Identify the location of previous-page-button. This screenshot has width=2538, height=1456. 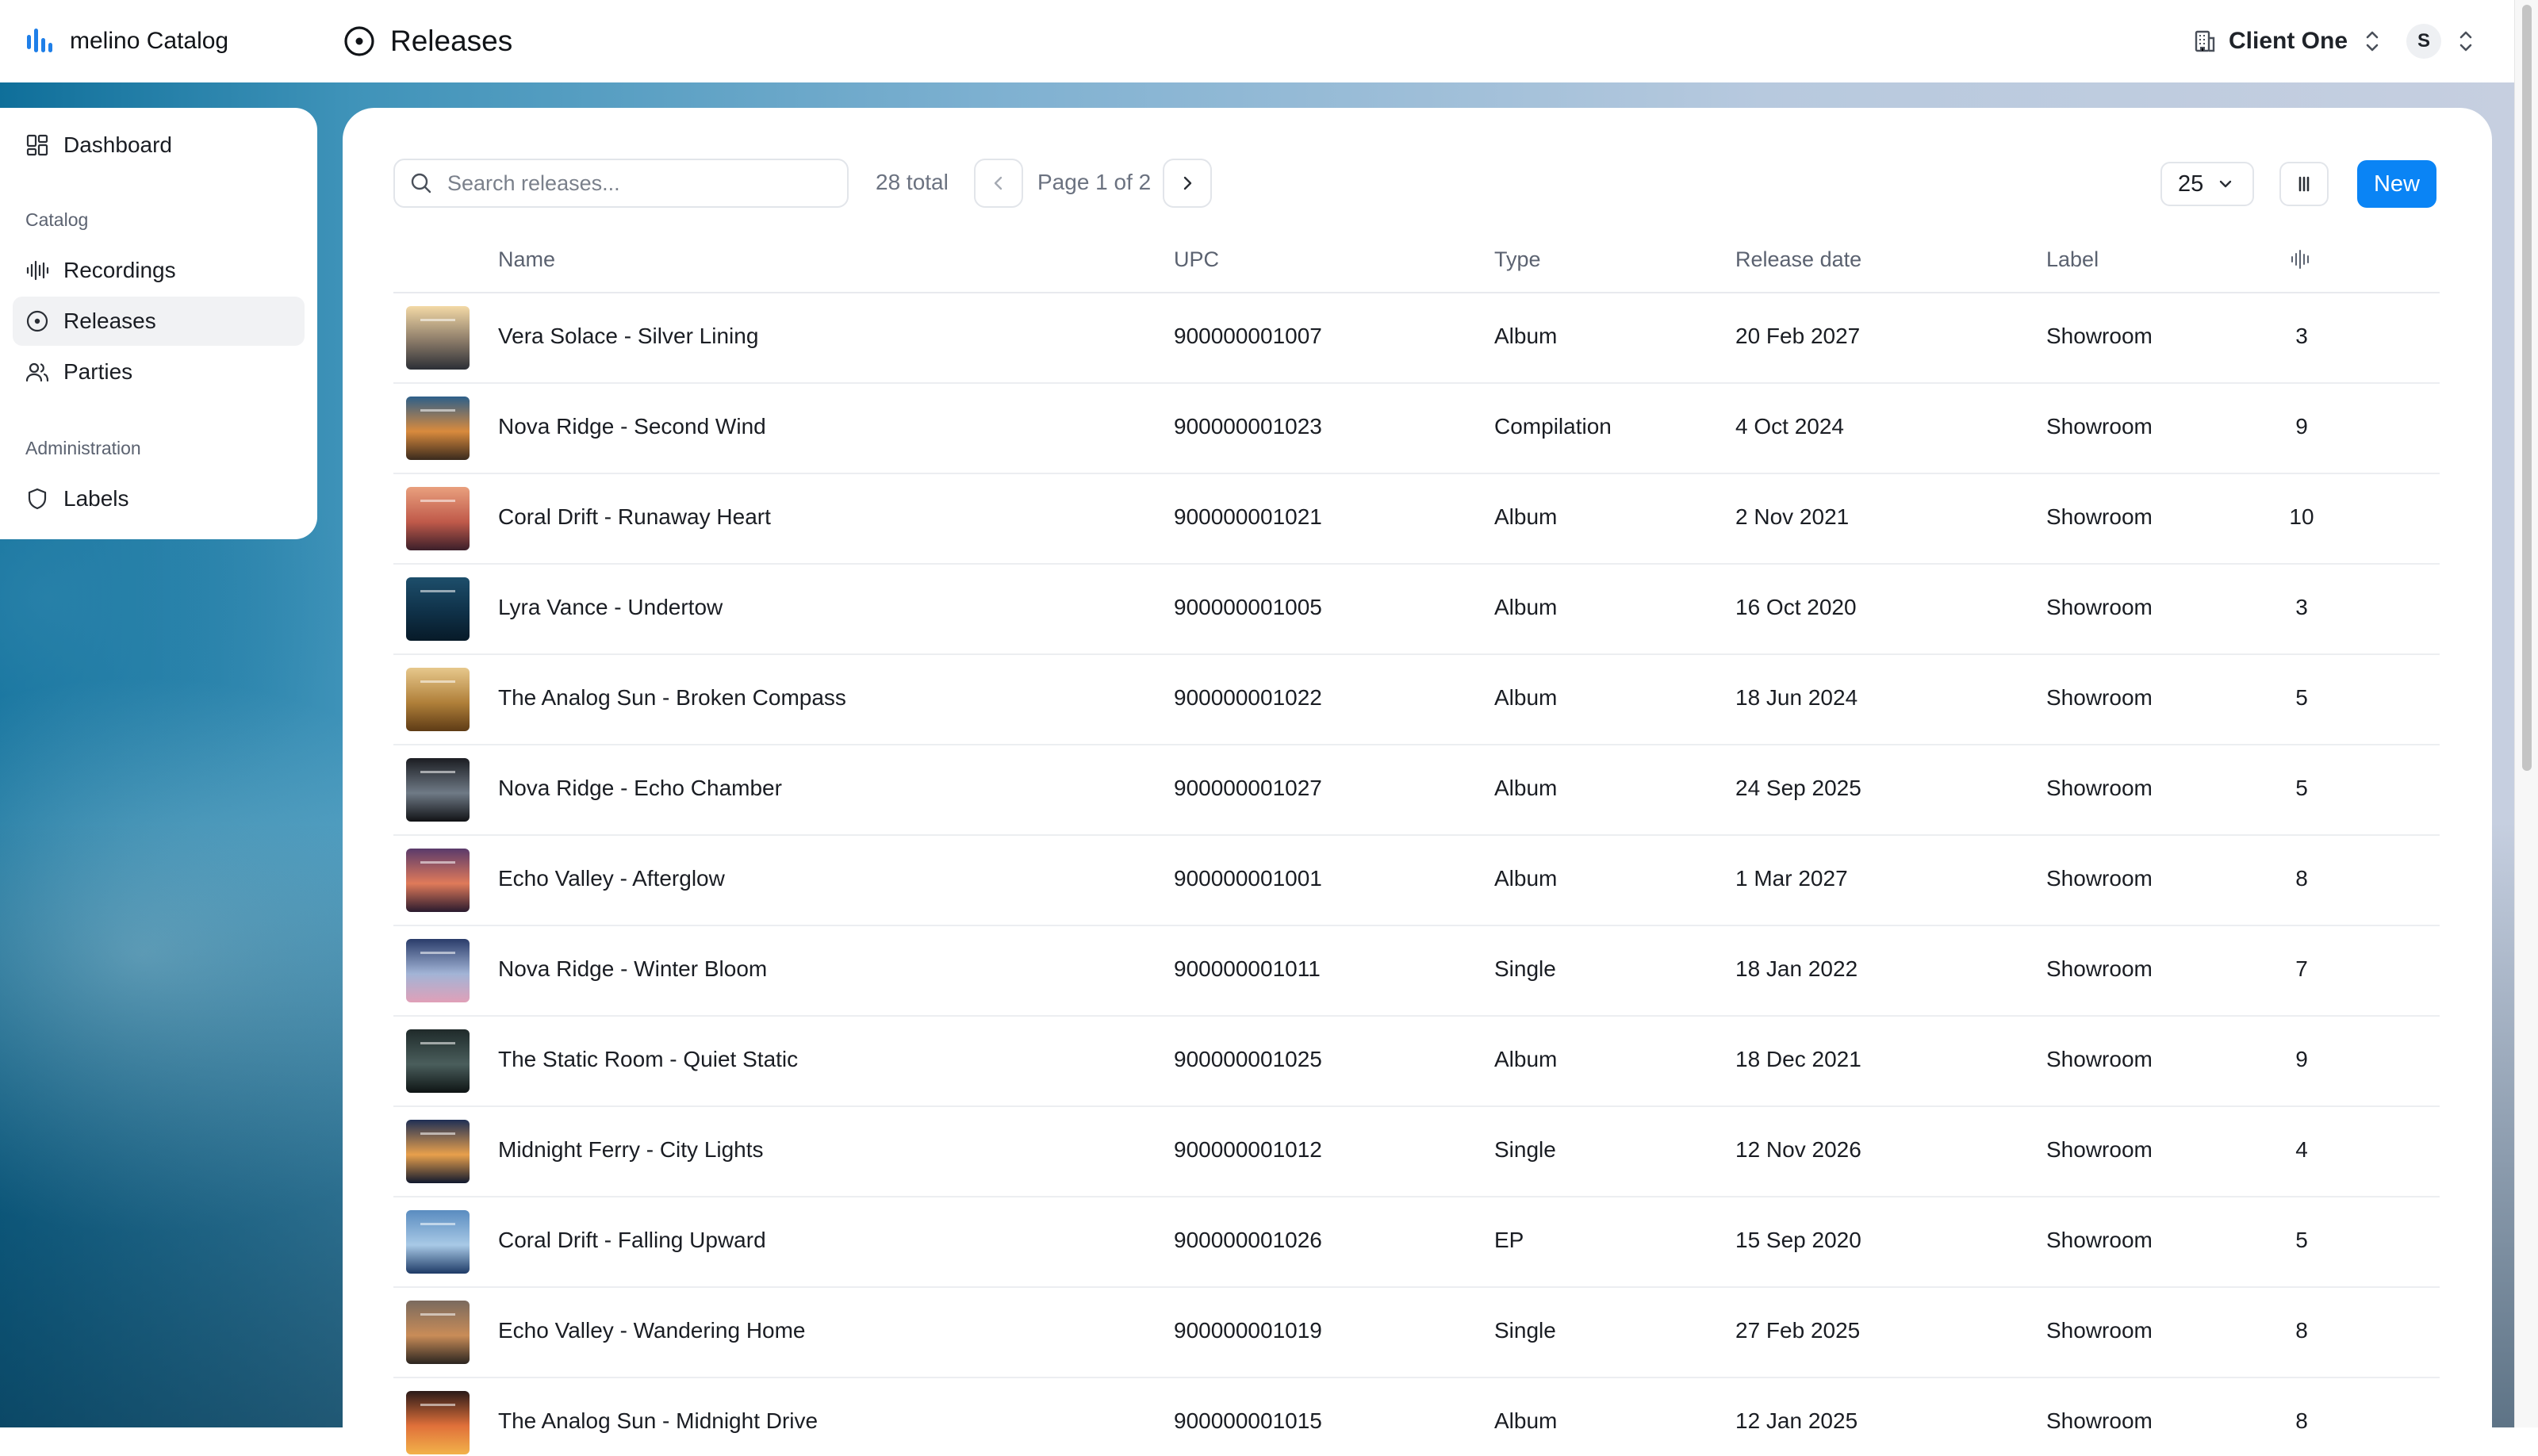
(999, 183).